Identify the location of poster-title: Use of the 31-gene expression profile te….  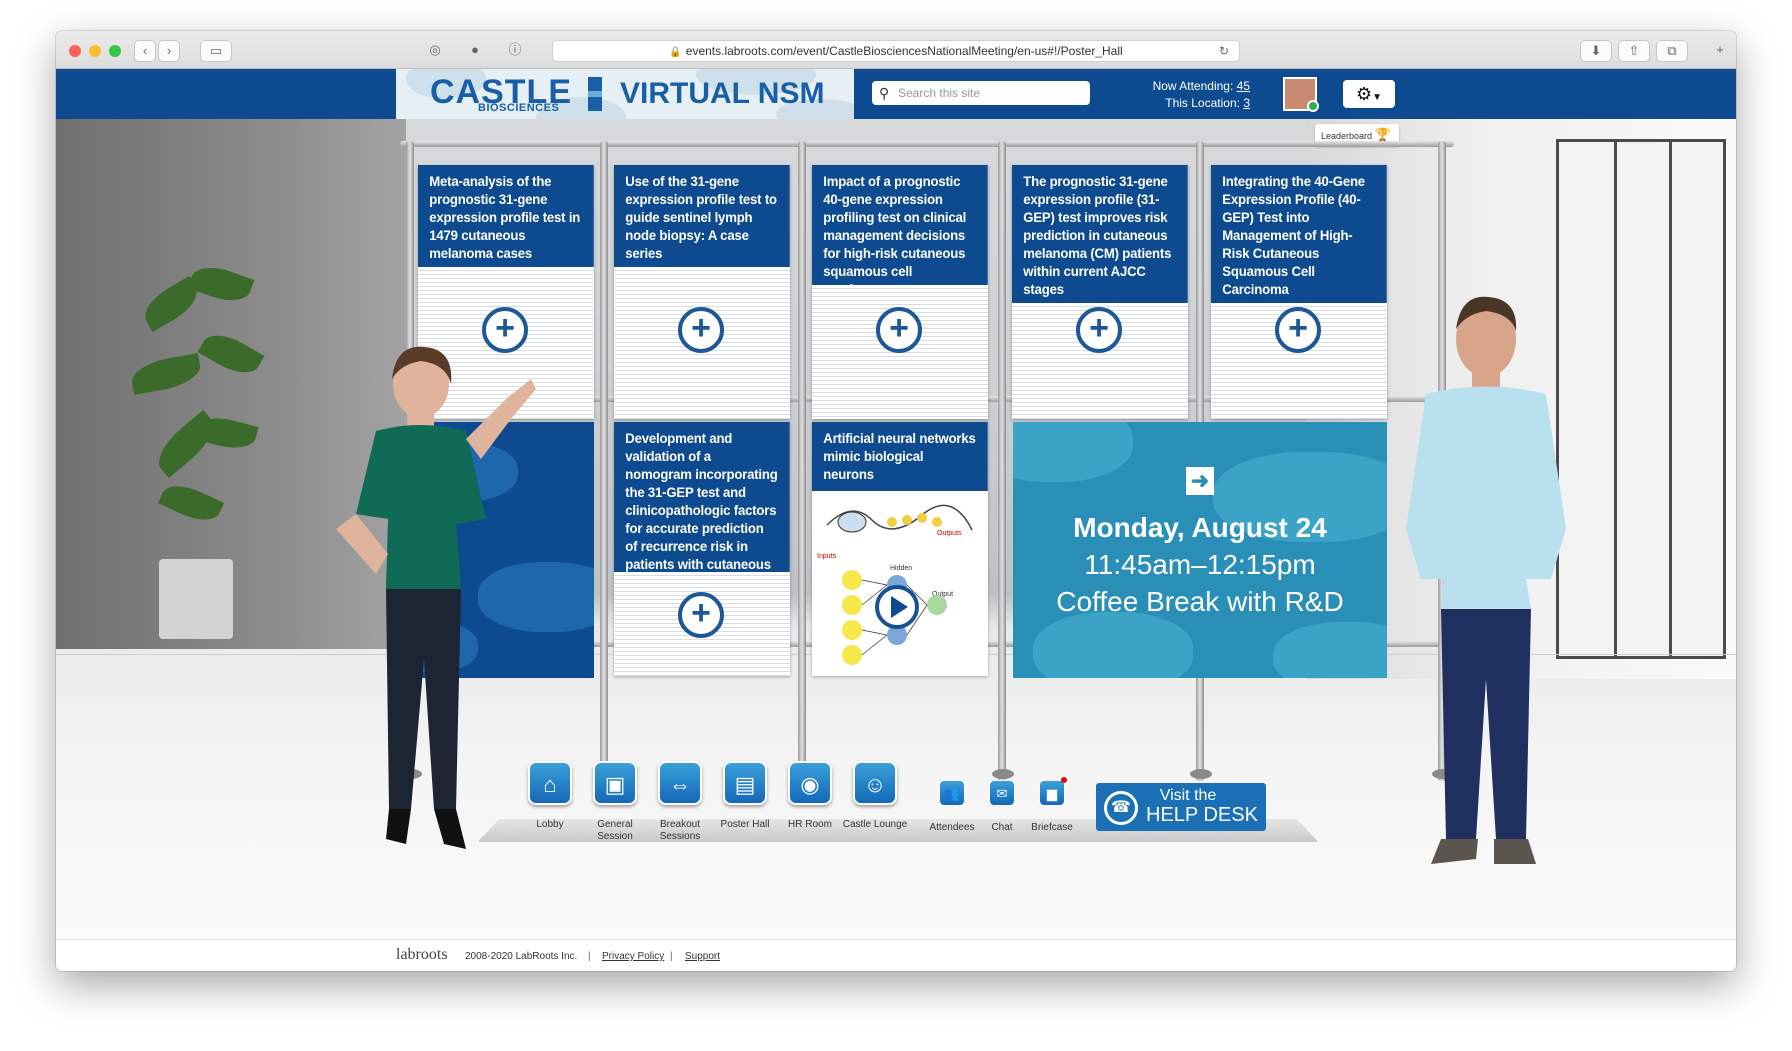
(702, 217).